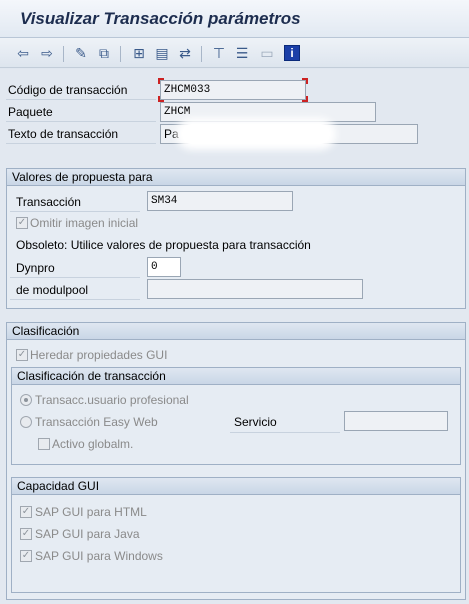 Image resolution: width=469 pixels, height=604 pixels. What do you see at coordinates (268, 112) in the screenshot?
I see `package-field: ZHCM` at bounding box center [268, 112].